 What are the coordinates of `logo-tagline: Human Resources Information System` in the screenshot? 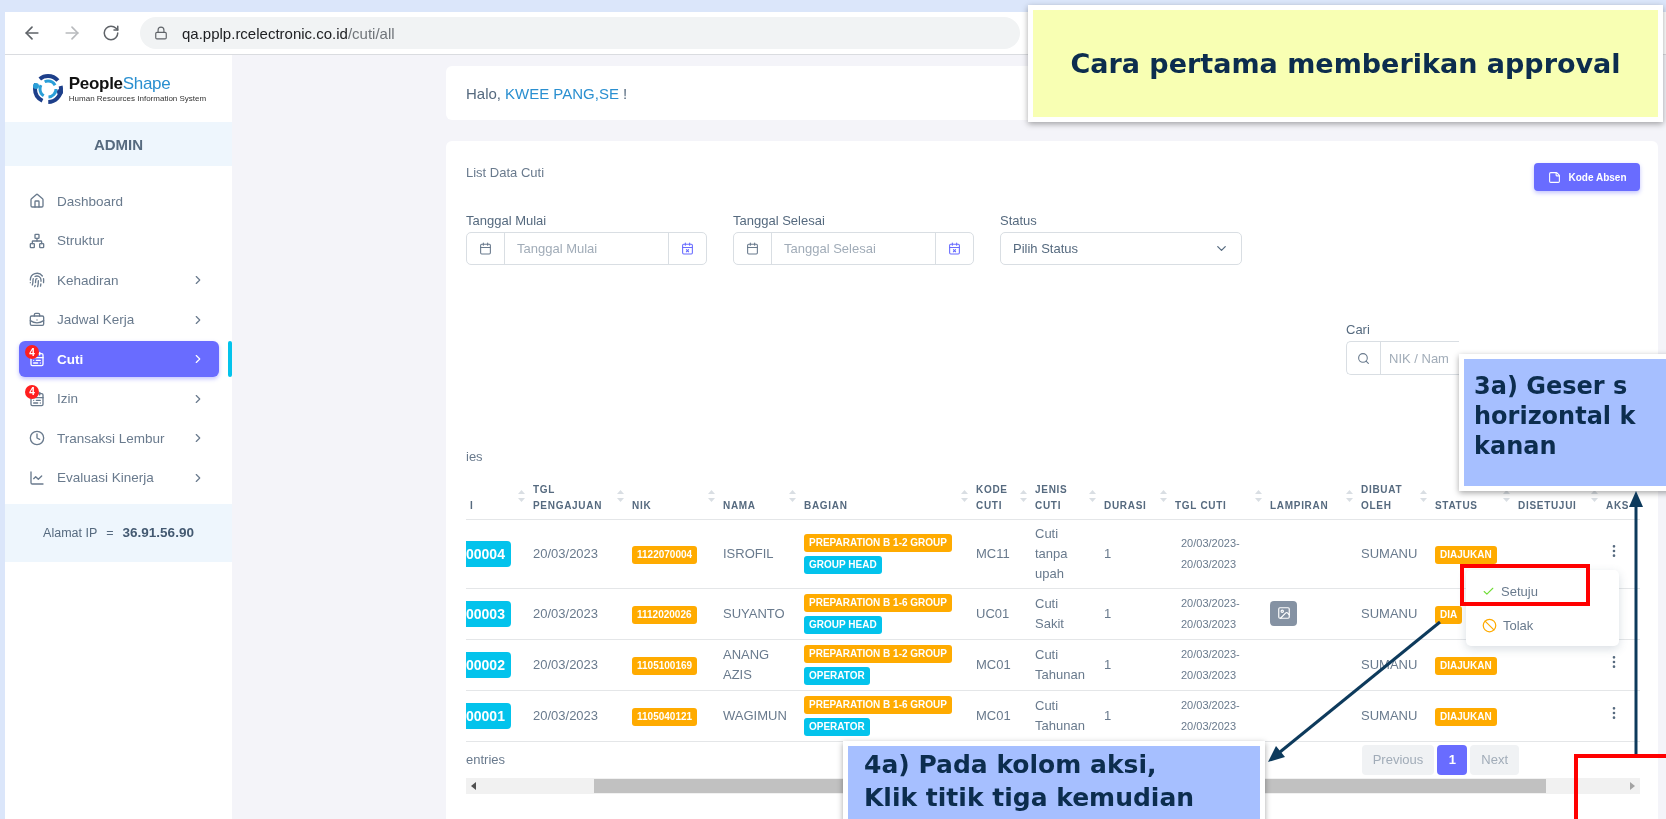 It's located at (137, 98).